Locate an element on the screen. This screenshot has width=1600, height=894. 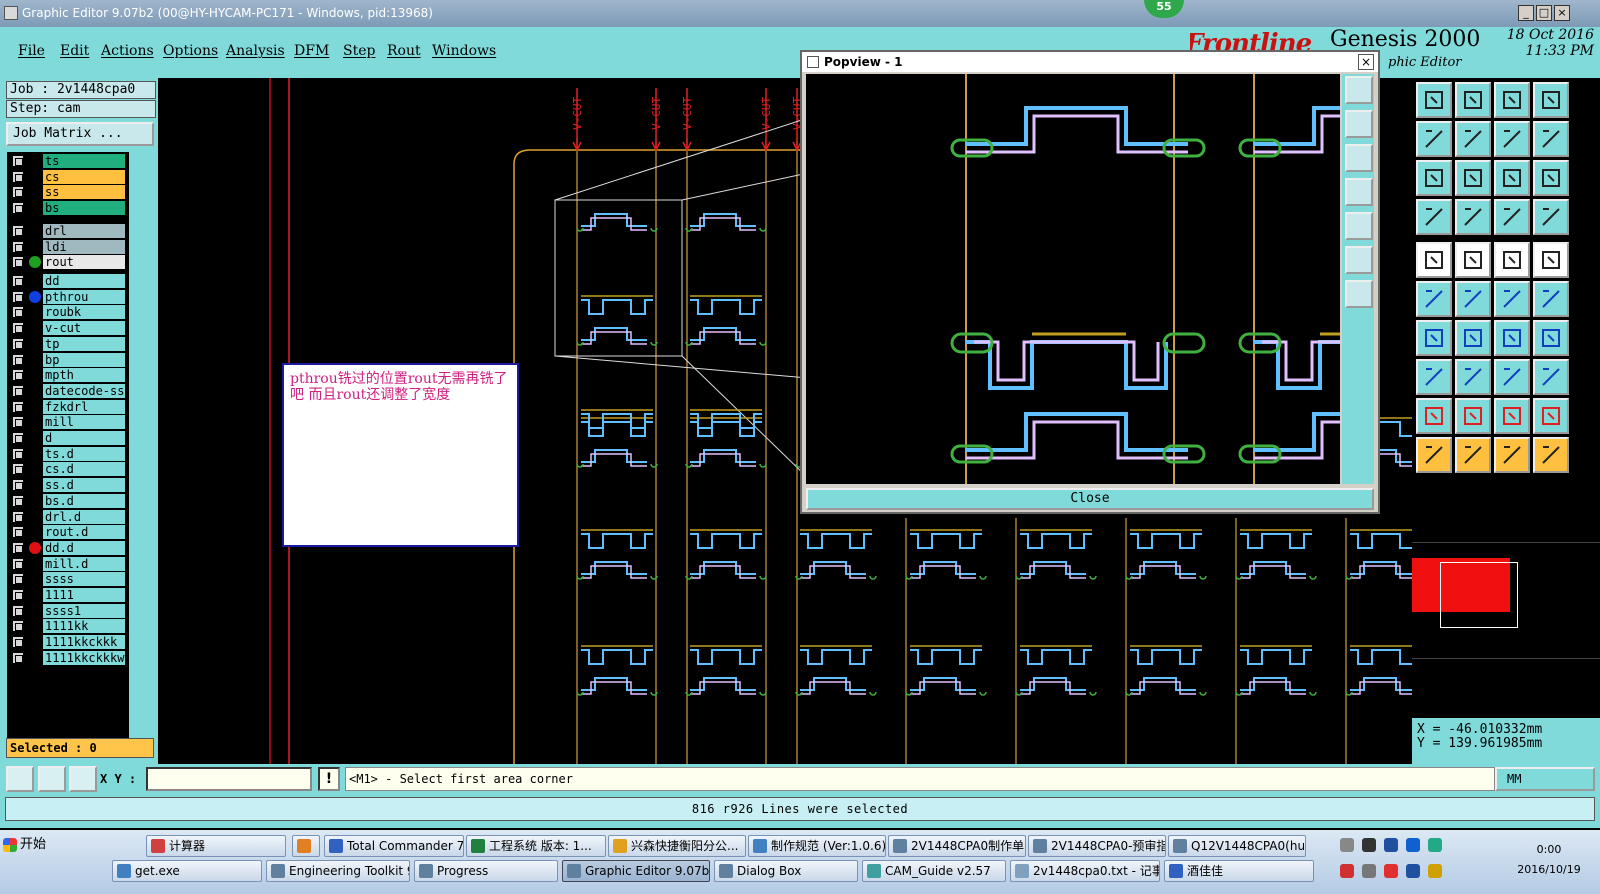
popview-pan-right-icon is located at coordinates (1359, 226).